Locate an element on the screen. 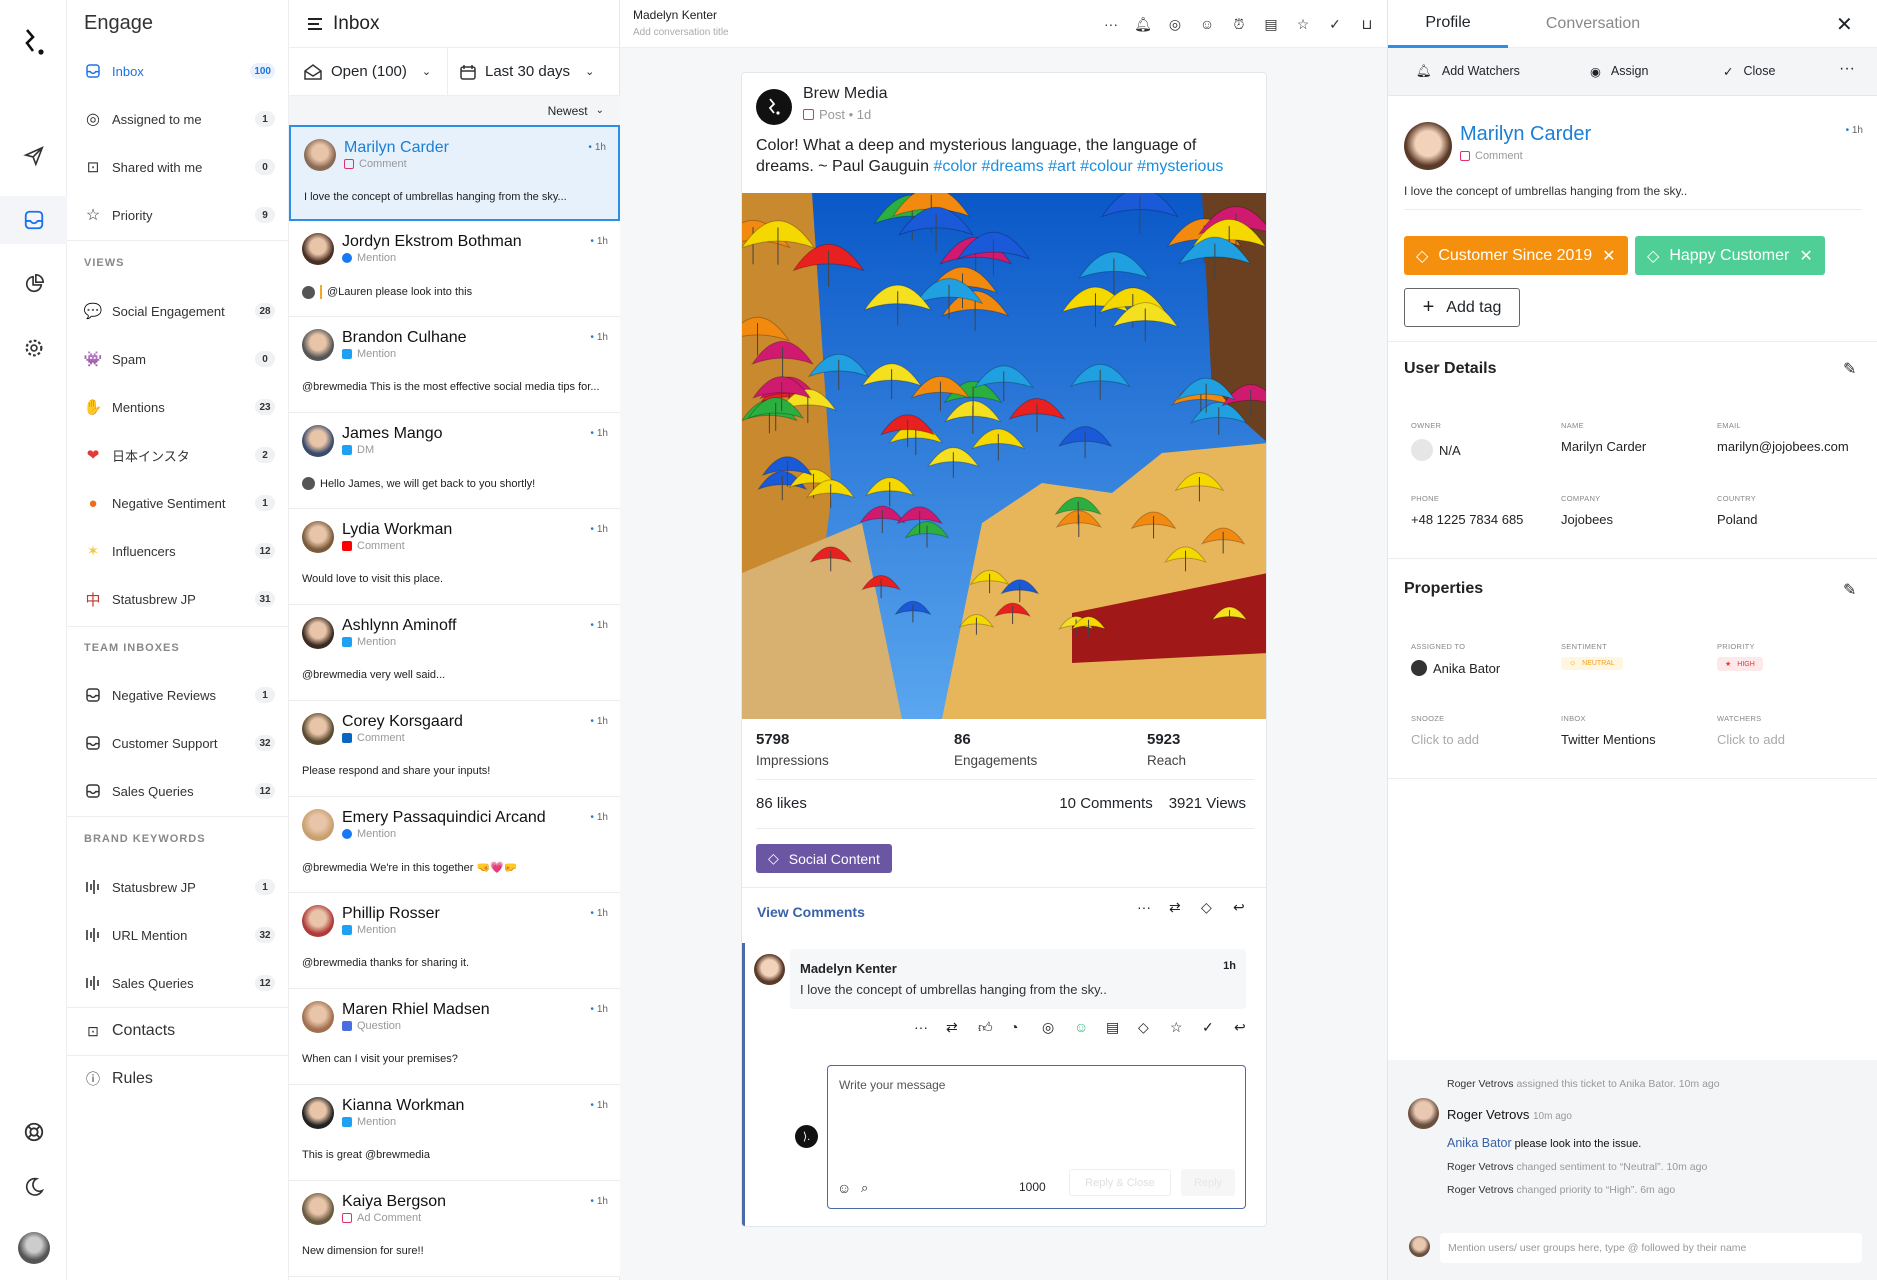 The image size is (1877, 1280). property-value: Anika Bator is located at coordinates (1455, 668).